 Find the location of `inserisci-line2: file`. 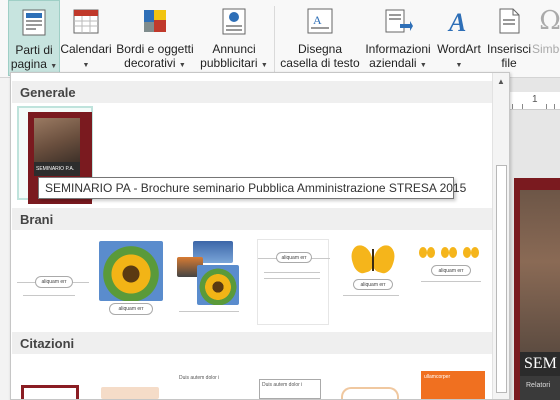

inserisci-line2: file is located at coordinates (509, 63).